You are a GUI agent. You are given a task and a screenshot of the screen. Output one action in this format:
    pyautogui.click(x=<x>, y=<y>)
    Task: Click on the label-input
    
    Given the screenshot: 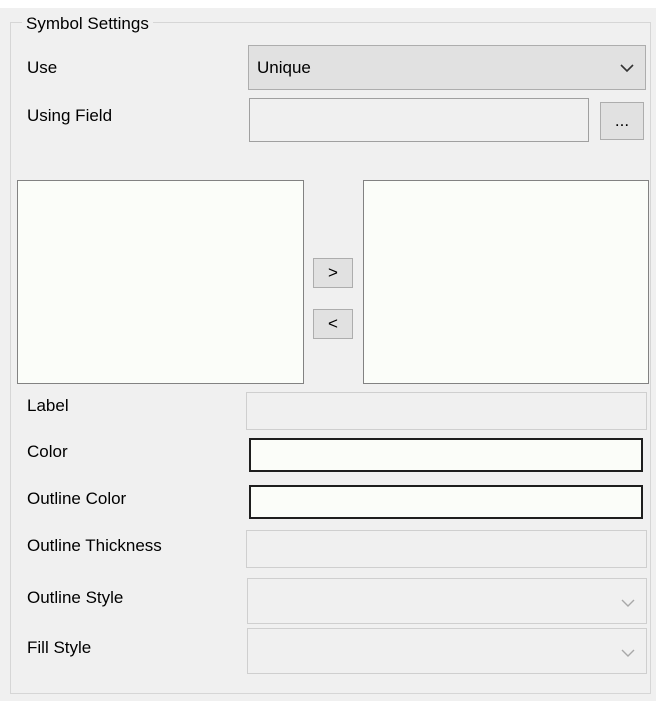 What is the action you would take?
    pyautogui.click(x=446, y=411)
    